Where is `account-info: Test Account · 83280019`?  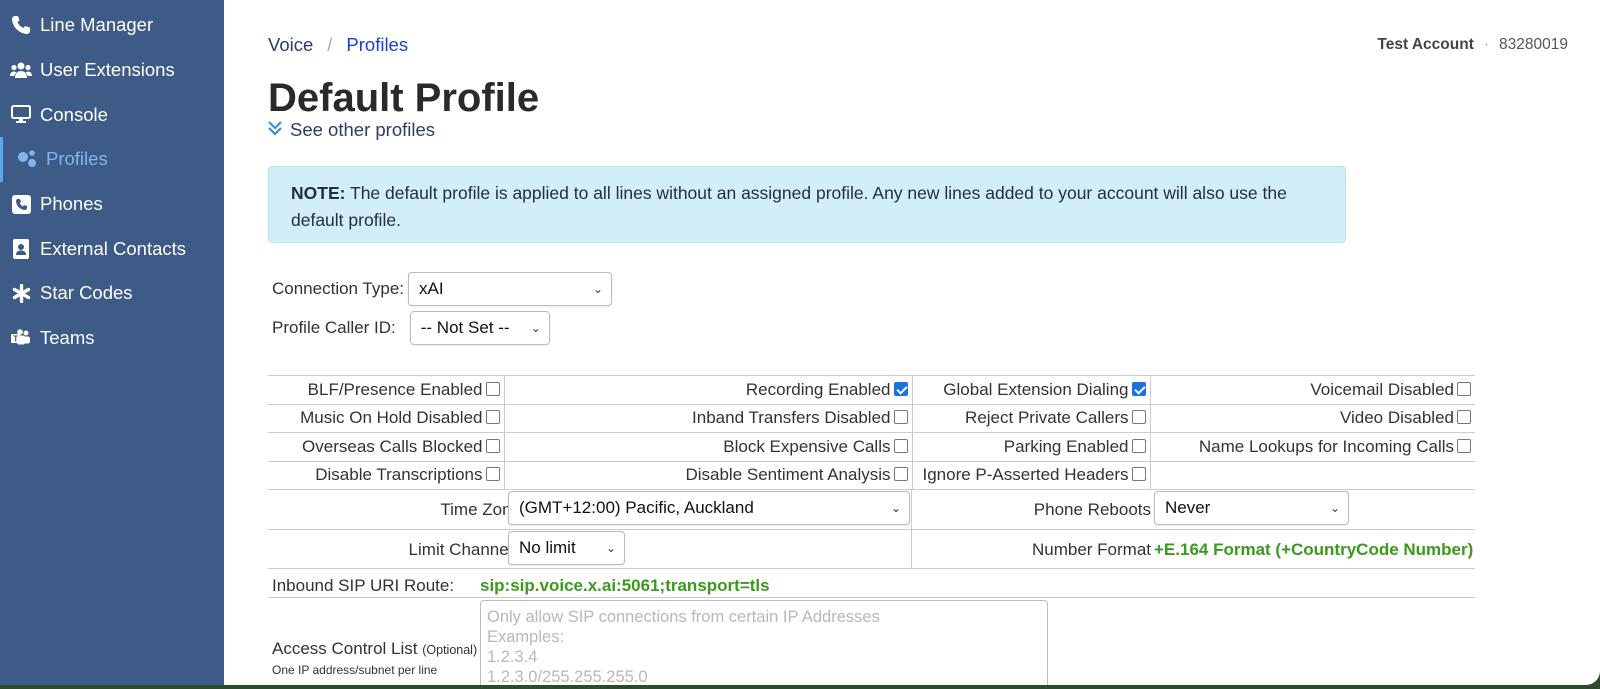
account-info: Test Account · 83280019 is located at coordinates (1472, 45).